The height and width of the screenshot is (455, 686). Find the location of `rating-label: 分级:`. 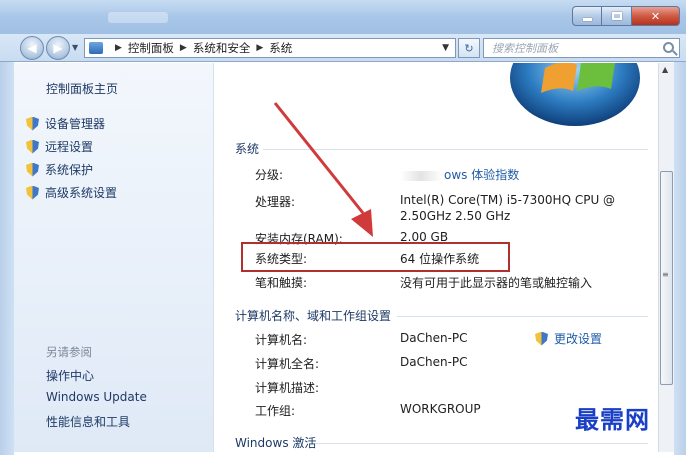

rating-label: 分级: is located at coordinates (269, 175).